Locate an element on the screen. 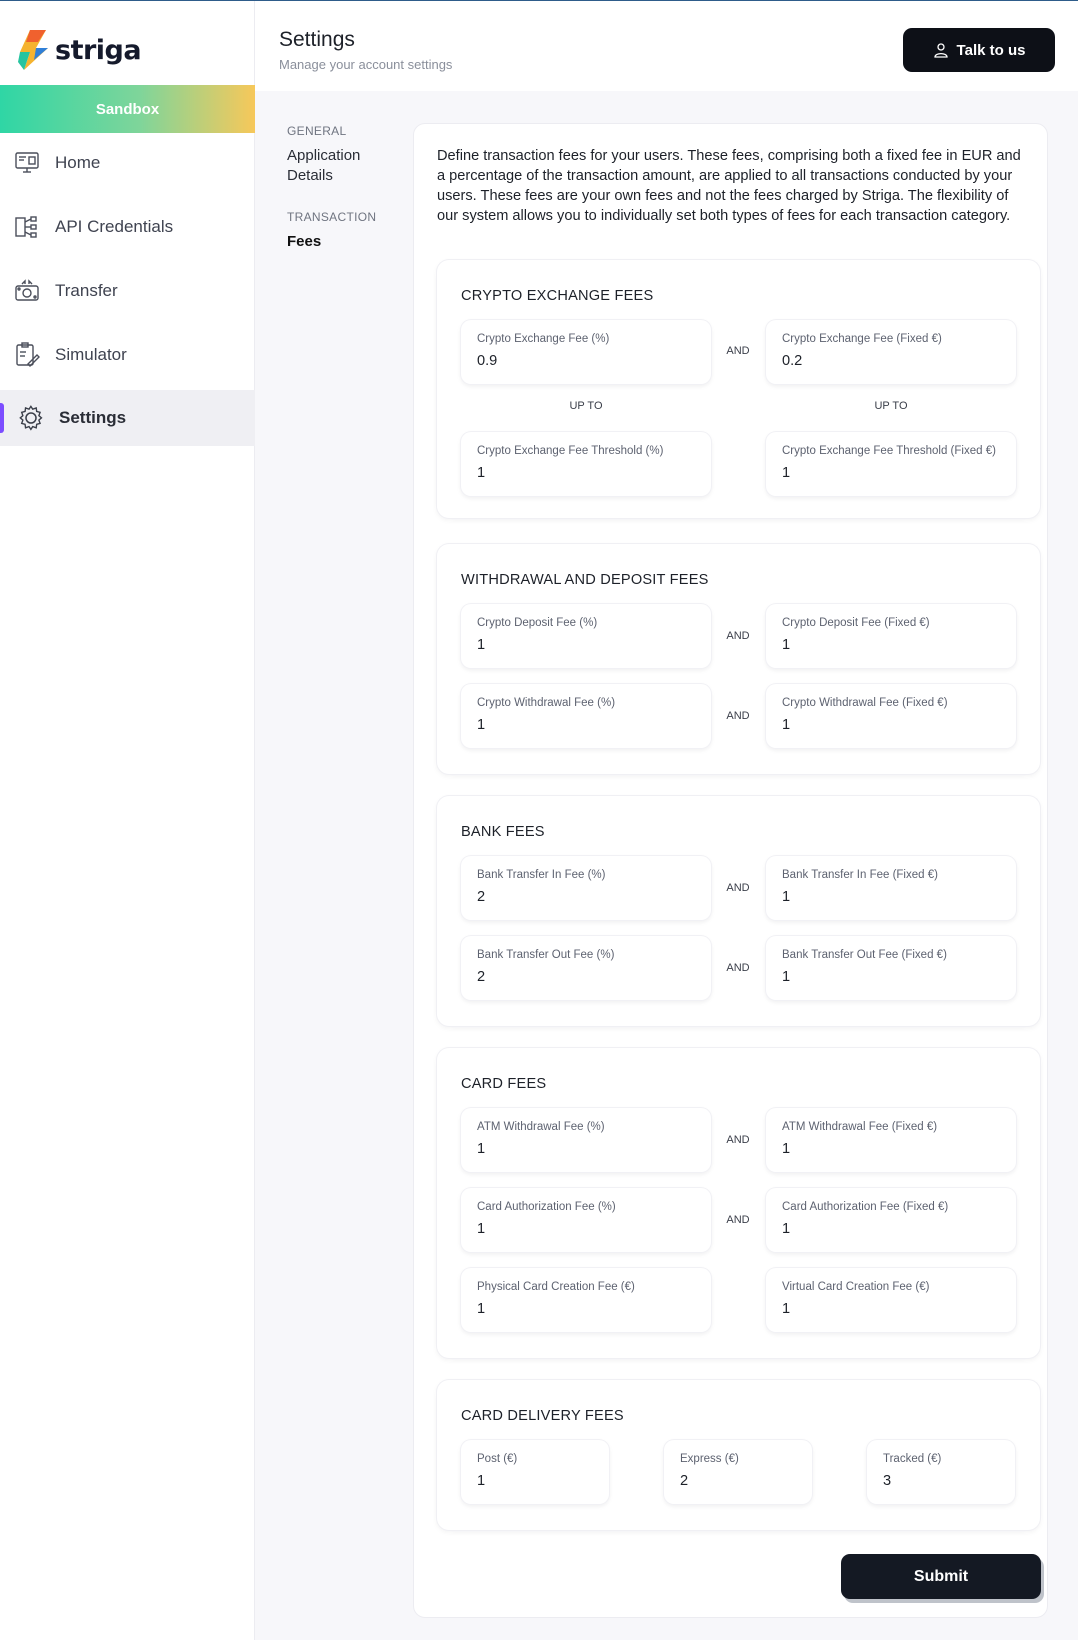 The width and height of the screenshot is (1078, 1640). sidebar-item-simulator: Simulator is located at coordinates (127, 355).